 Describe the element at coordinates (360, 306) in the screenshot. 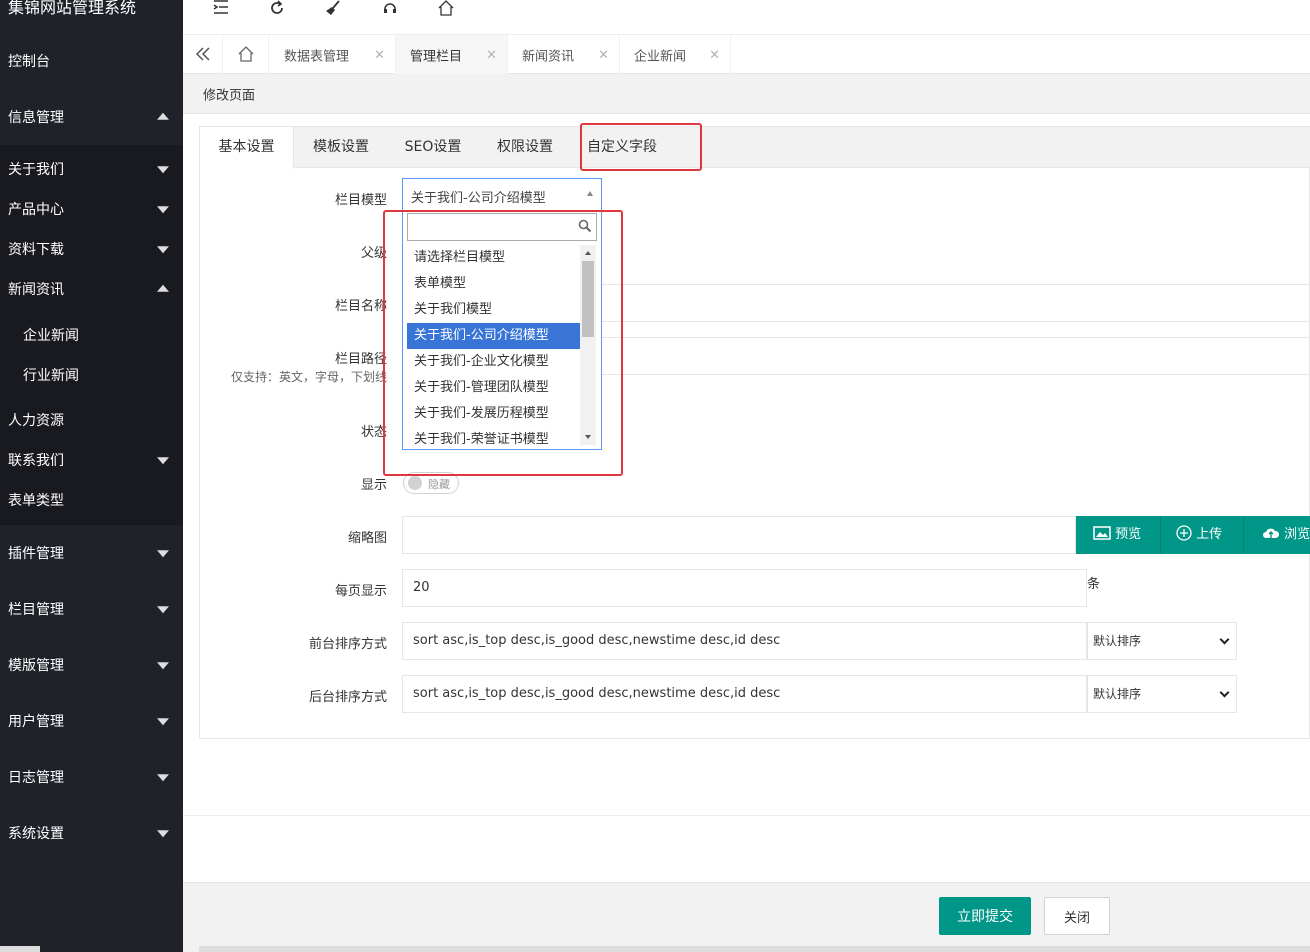

I see `label-column-name: 栏目名称` at that location.